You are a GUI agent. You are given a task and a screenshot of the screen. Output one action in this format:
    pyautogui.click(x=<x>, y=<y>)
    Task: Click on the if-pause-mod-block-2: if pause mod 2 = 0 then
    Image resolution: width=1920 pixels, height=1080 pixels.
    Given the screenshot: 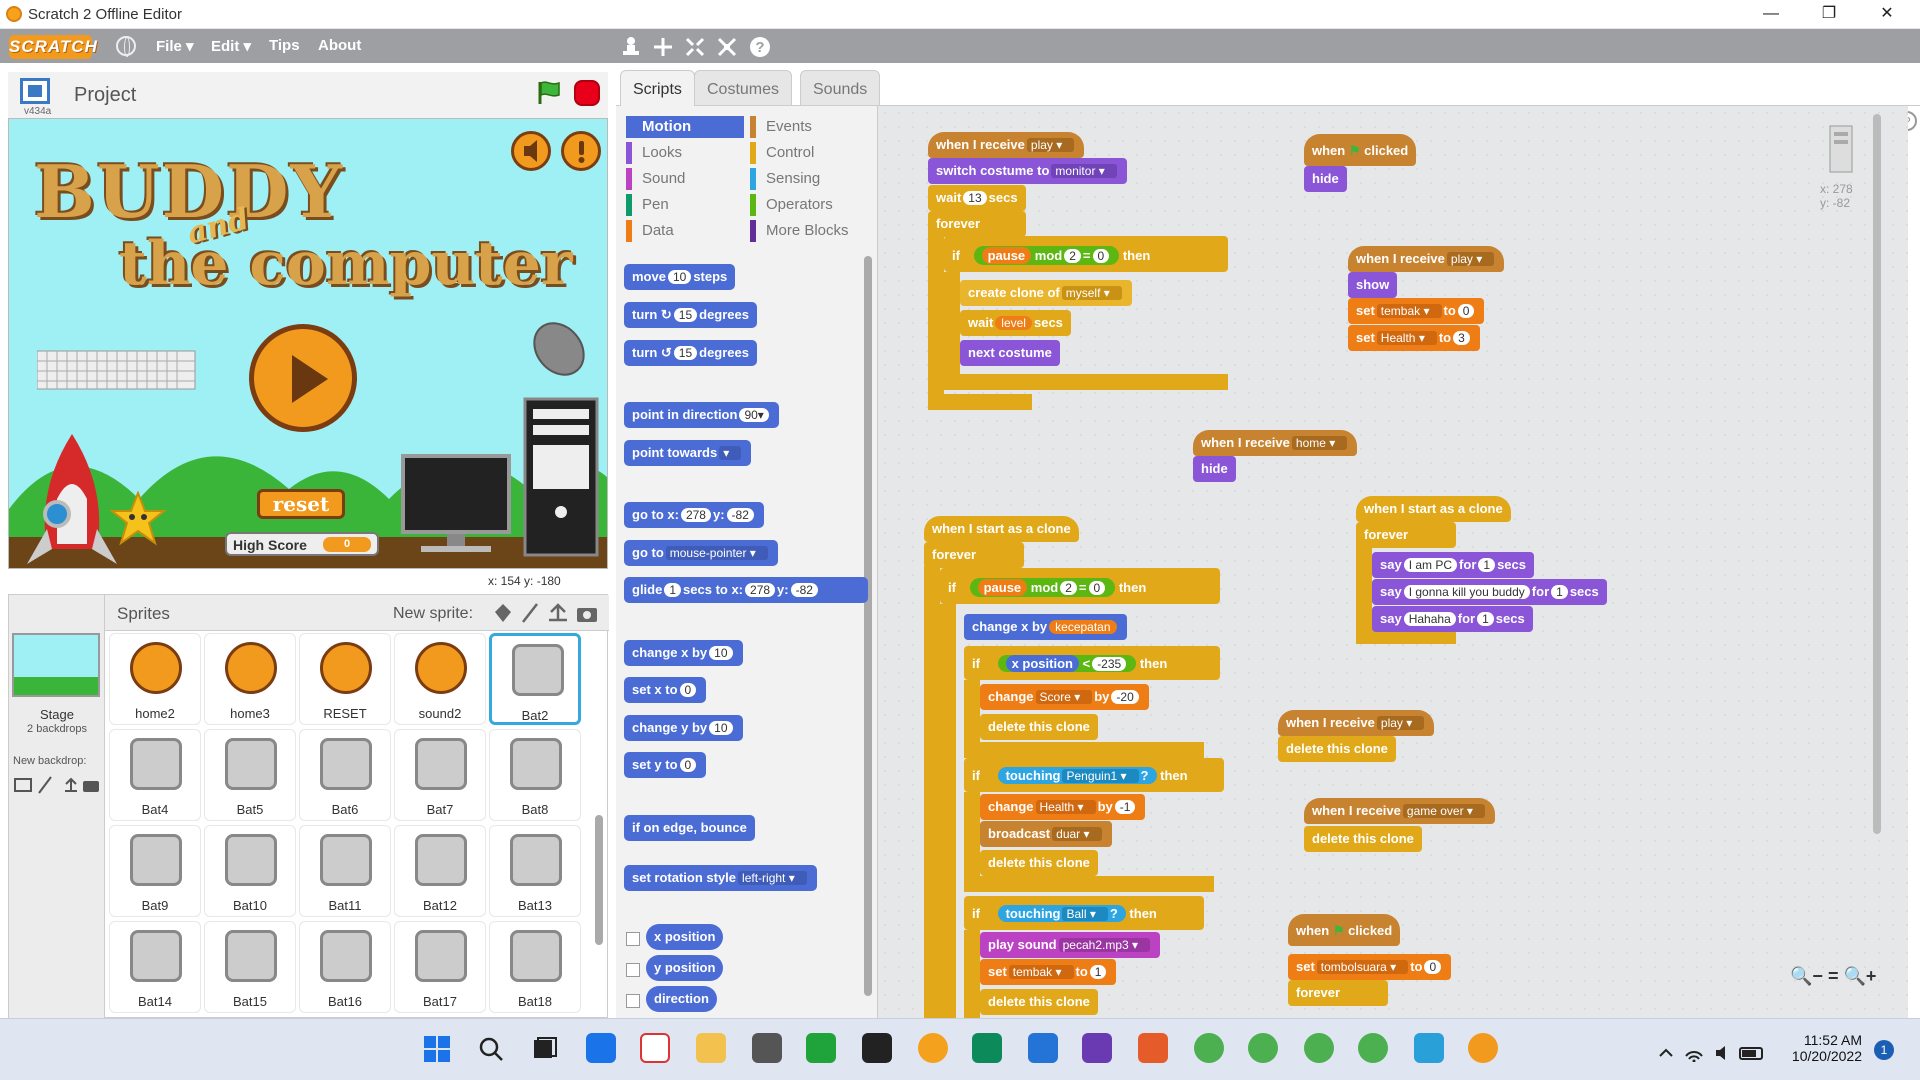 What is the action you would take?
    pyautogui.click(x=1080, y=586)
    